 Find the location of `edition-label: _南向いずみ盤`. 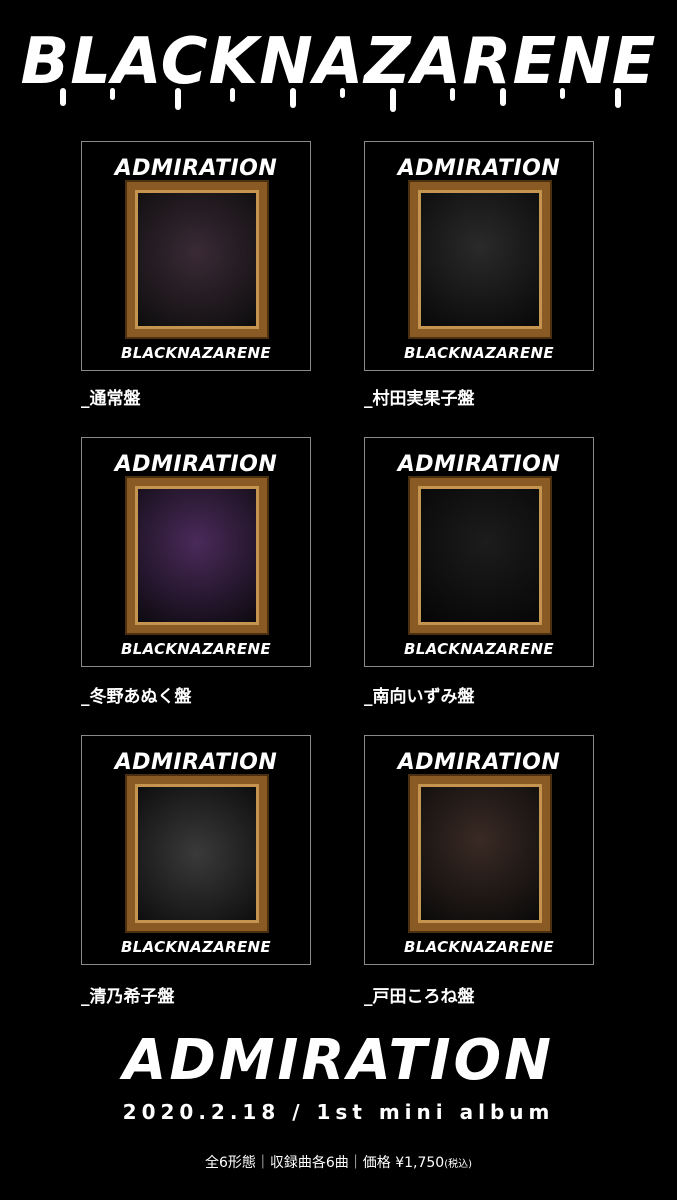

edition-label: _南向いずみ盤 is located at coordinates (419, 697).